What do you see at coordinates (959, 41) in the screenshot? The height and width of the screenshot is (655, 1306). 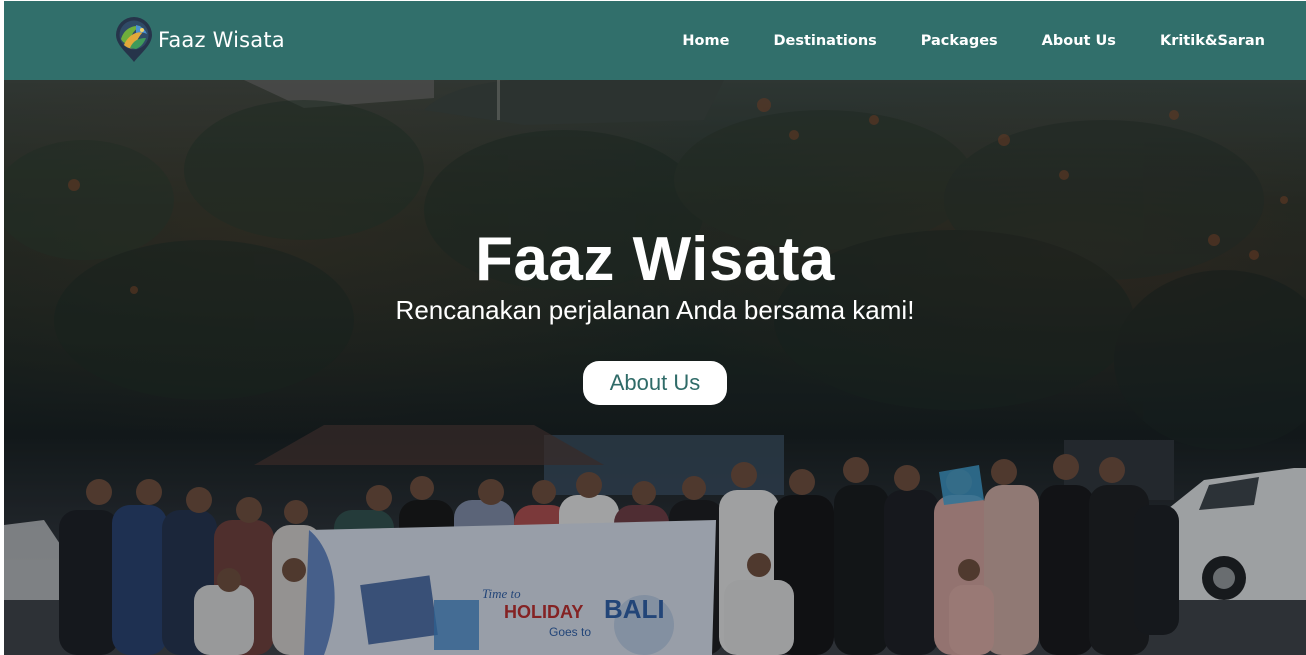 I see `nav-link-packages: Packages` at bounding box center [959, 41].